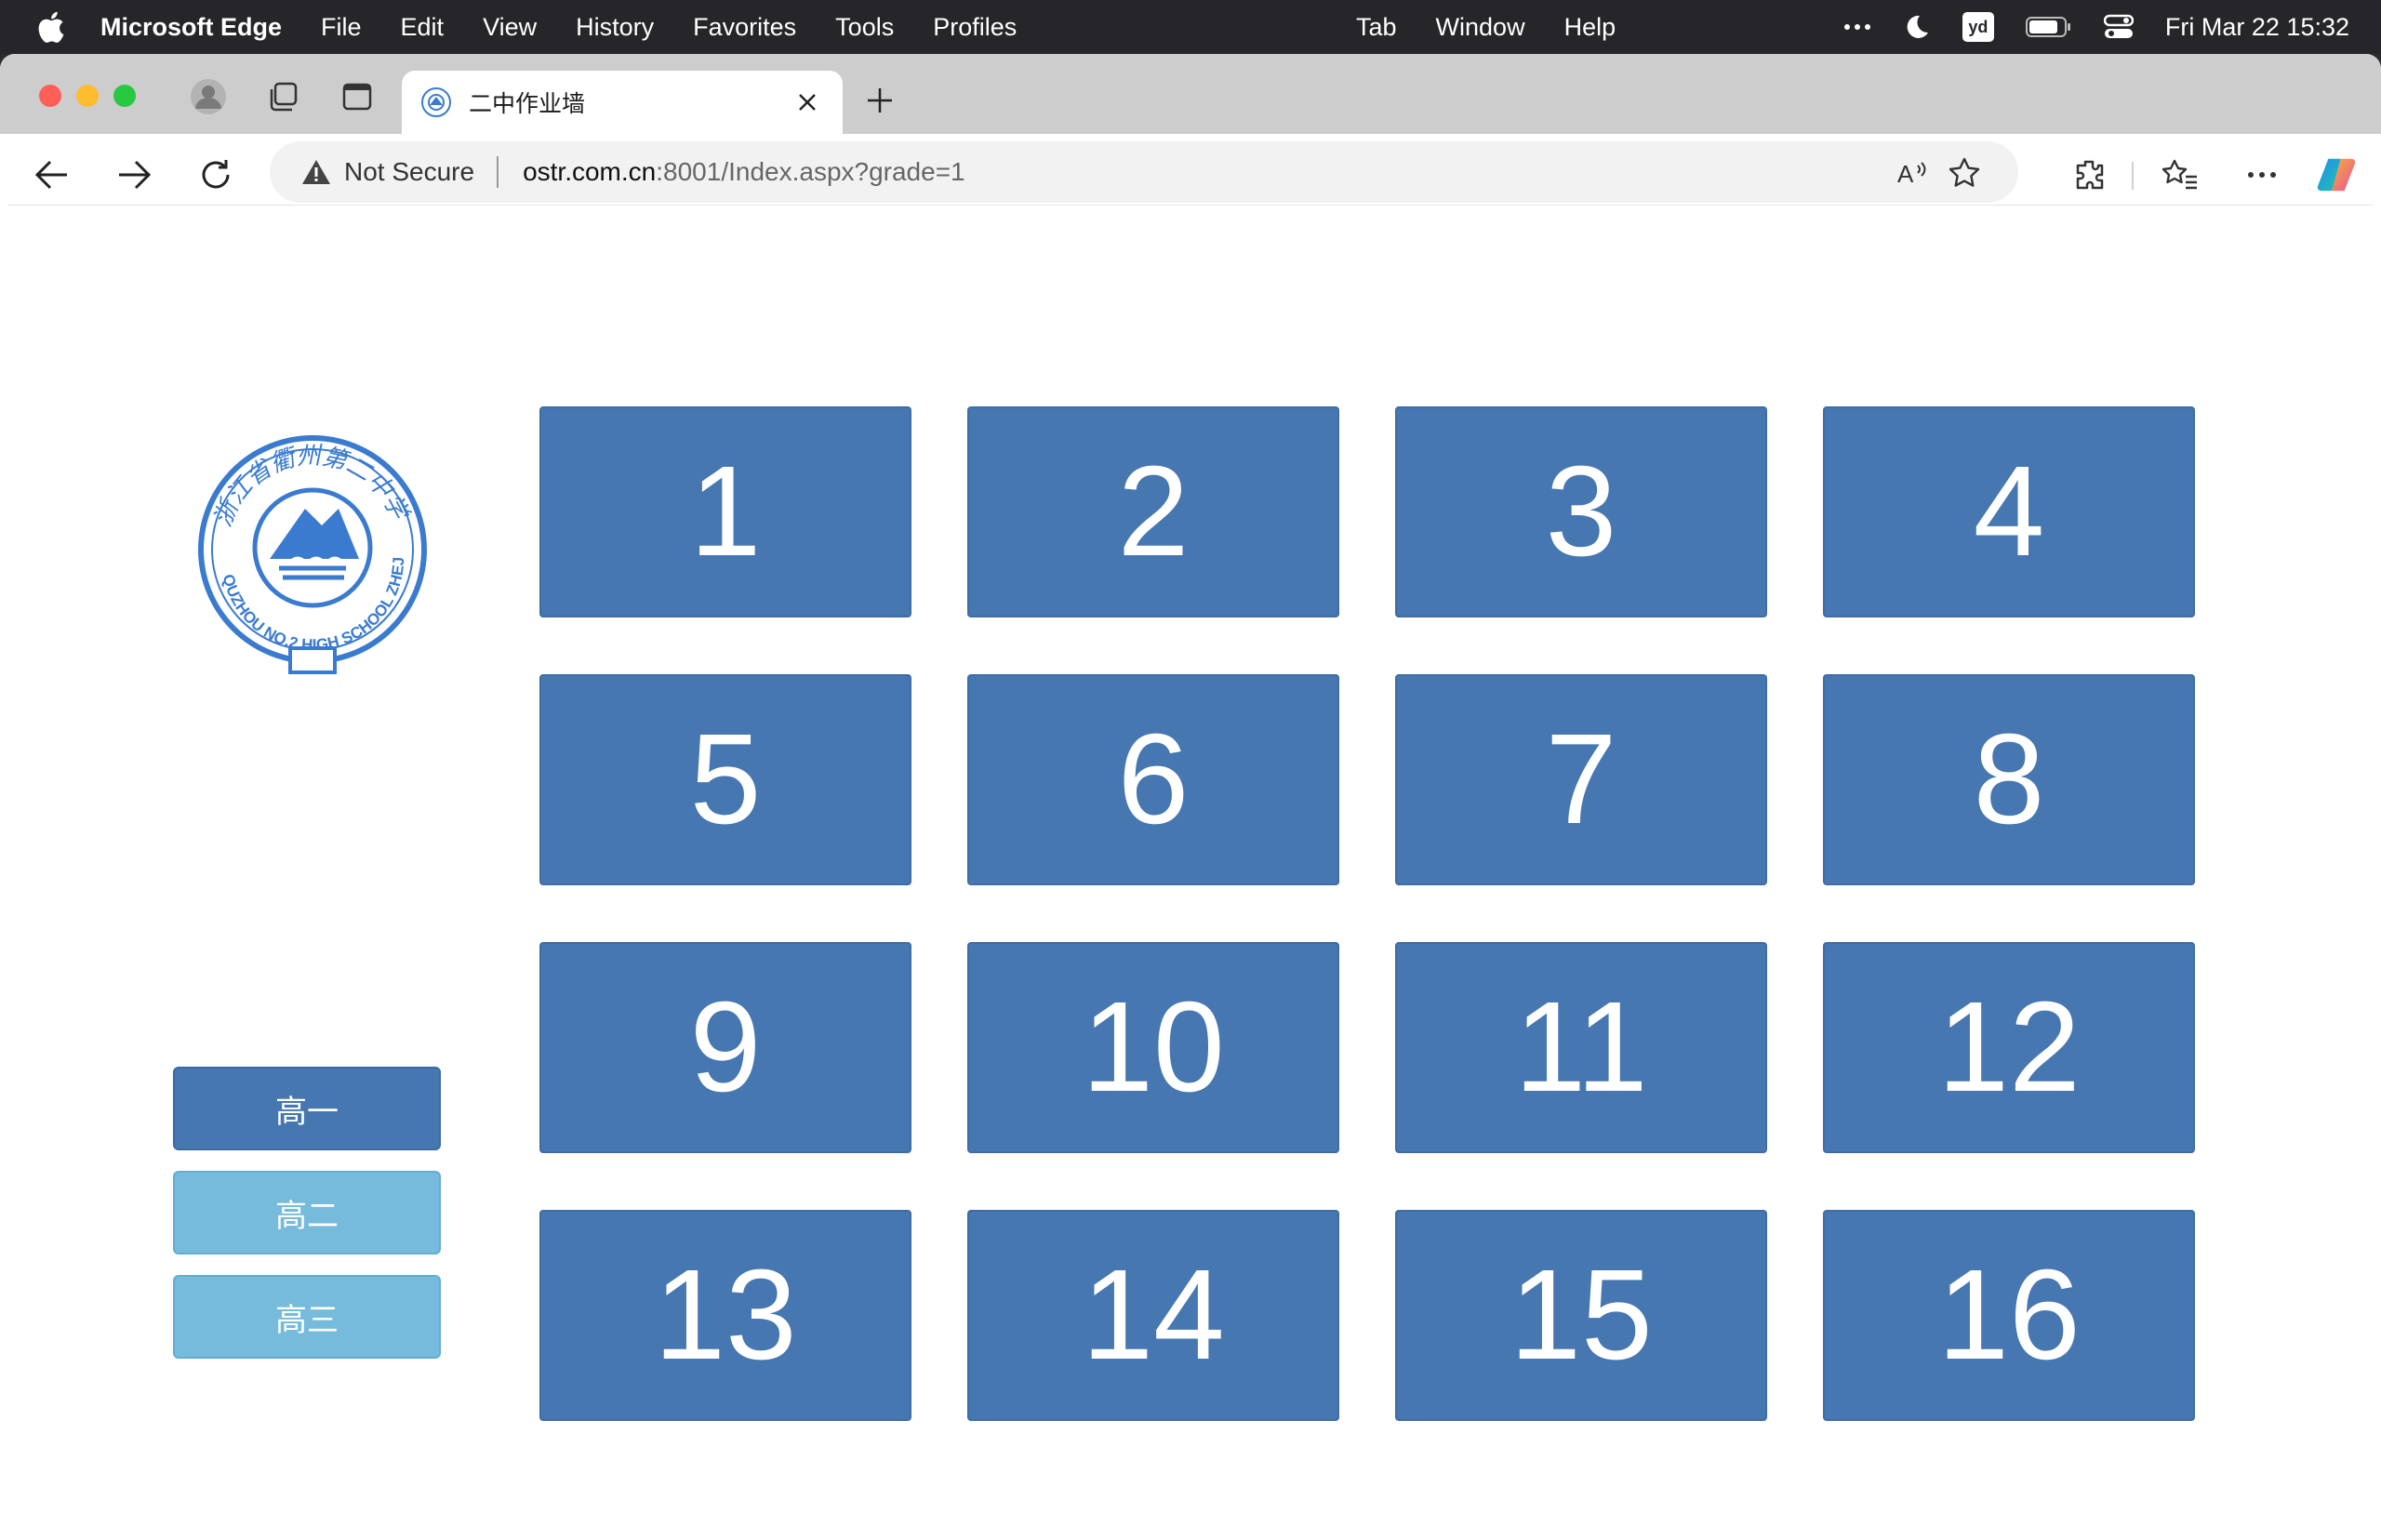  Describe the element at coordinates (51, 27) in the screenshot. I see `apple-logo-icon` at that location.